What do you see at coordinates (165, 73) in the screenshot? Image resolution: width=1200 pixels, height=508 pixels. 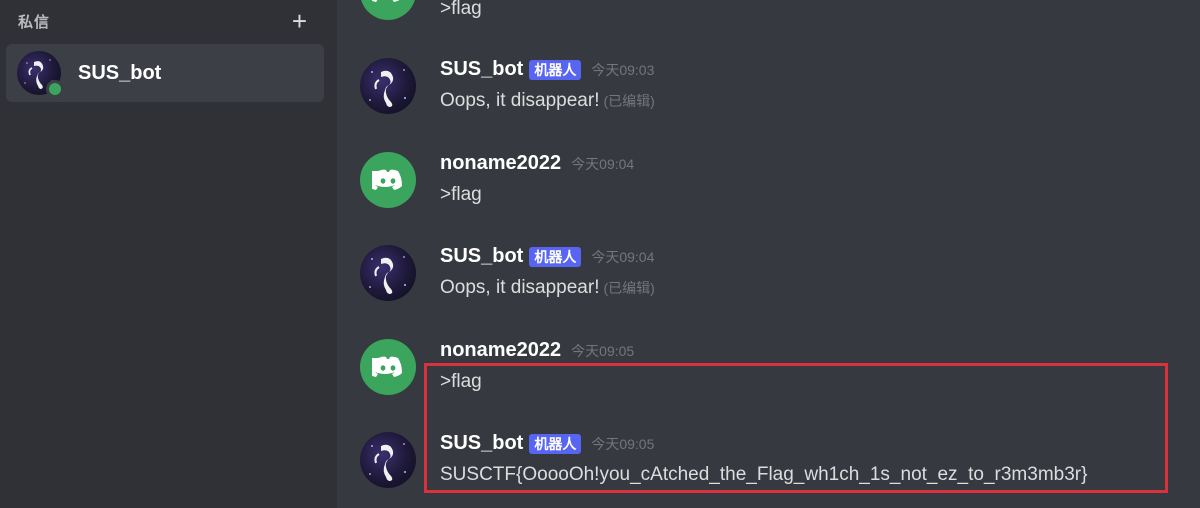 I see `dm-item-sus-bot: SUS_bot` at bounding box center [165, 73].